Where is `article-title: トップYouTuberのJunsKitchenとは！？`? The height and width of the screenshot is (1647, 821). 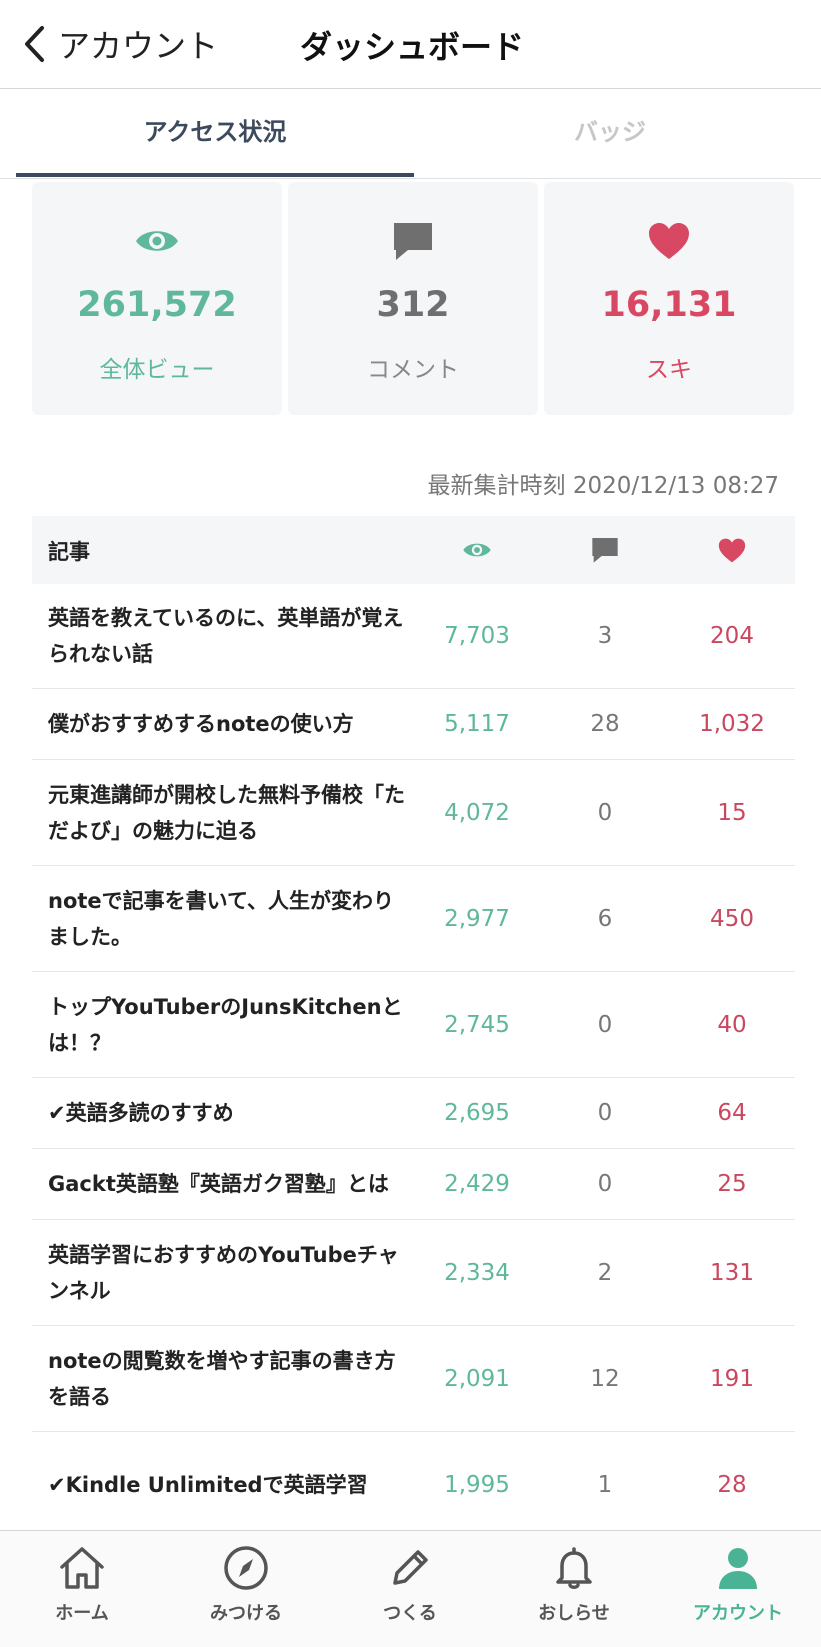
article-title: トップYouTuberのJunsKitchenとは！？ is located at coordinates (225, 1024).